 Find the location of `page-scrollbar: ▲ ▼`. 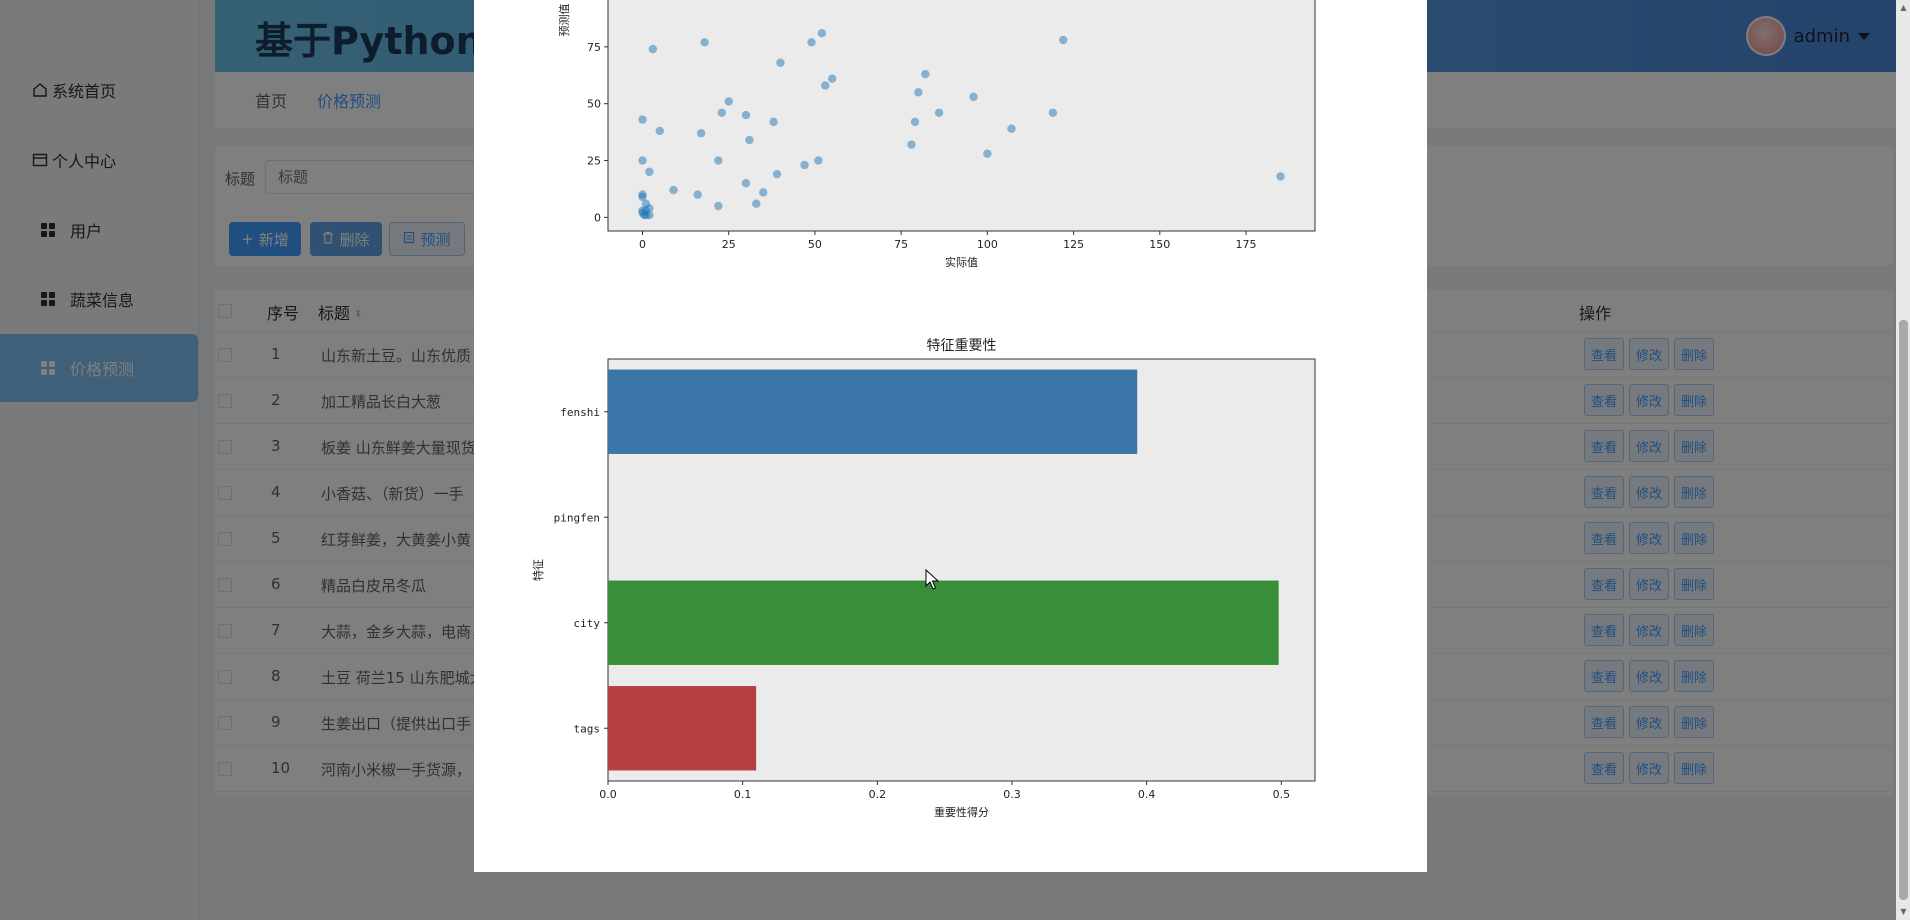

page-scrollbar: ▲ ▼ is located at coordinates (1903, 460).